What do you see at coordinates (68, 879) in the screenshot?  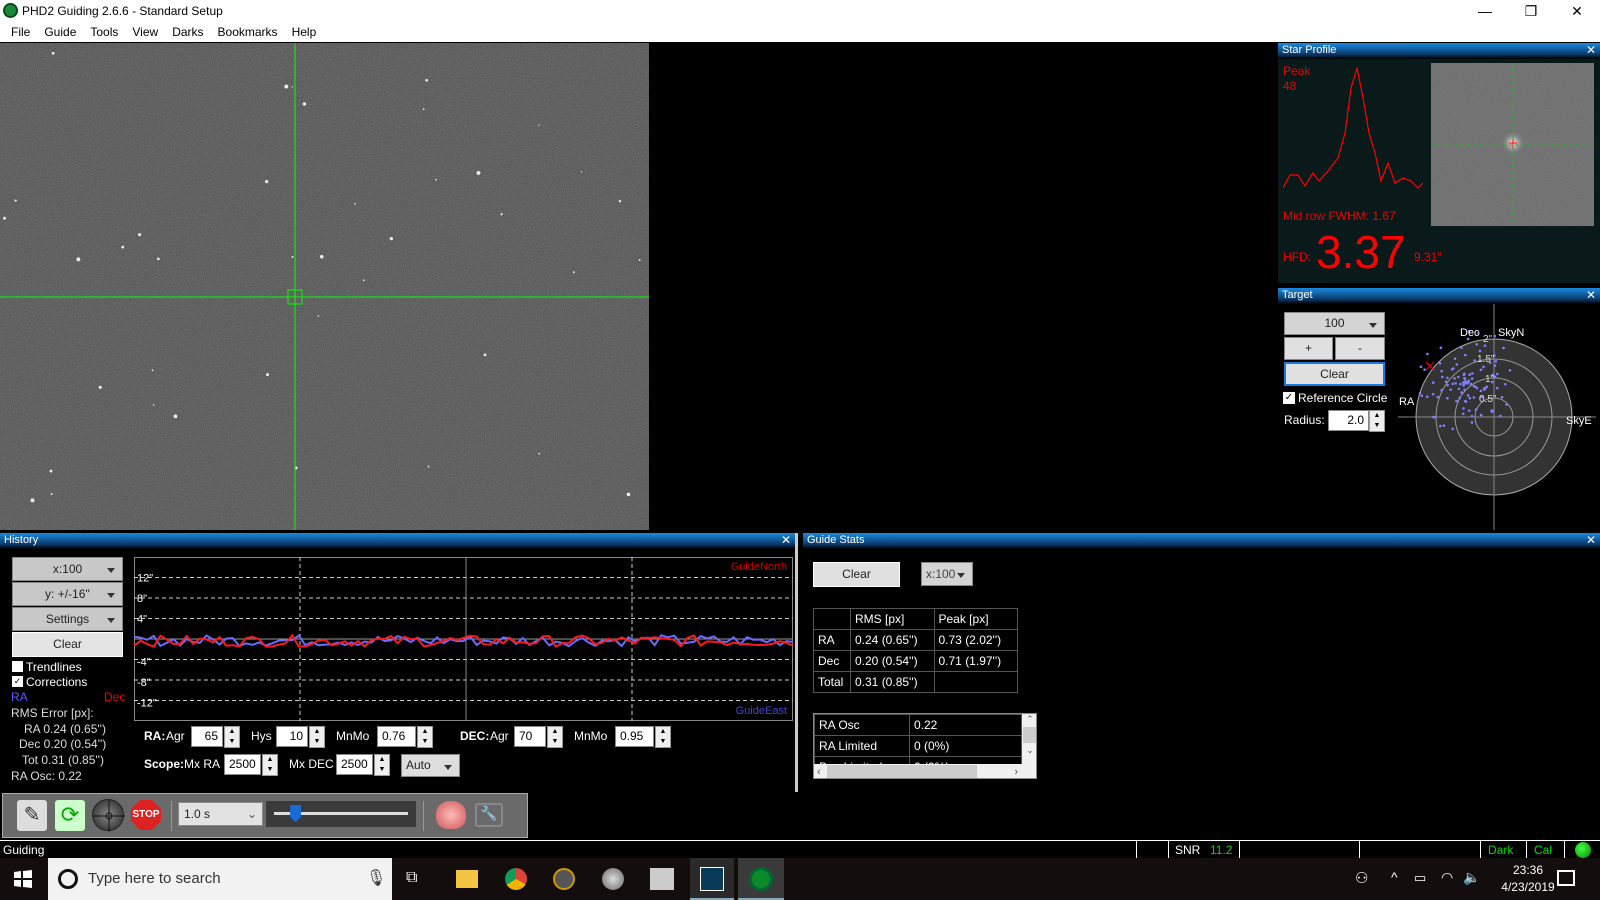 I see `cortana-icon` at bounding box center [68, 879].